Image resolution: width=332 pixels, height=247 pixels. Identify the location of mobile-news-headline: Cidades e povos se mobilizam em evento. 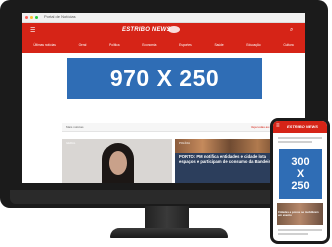
(300, 214).